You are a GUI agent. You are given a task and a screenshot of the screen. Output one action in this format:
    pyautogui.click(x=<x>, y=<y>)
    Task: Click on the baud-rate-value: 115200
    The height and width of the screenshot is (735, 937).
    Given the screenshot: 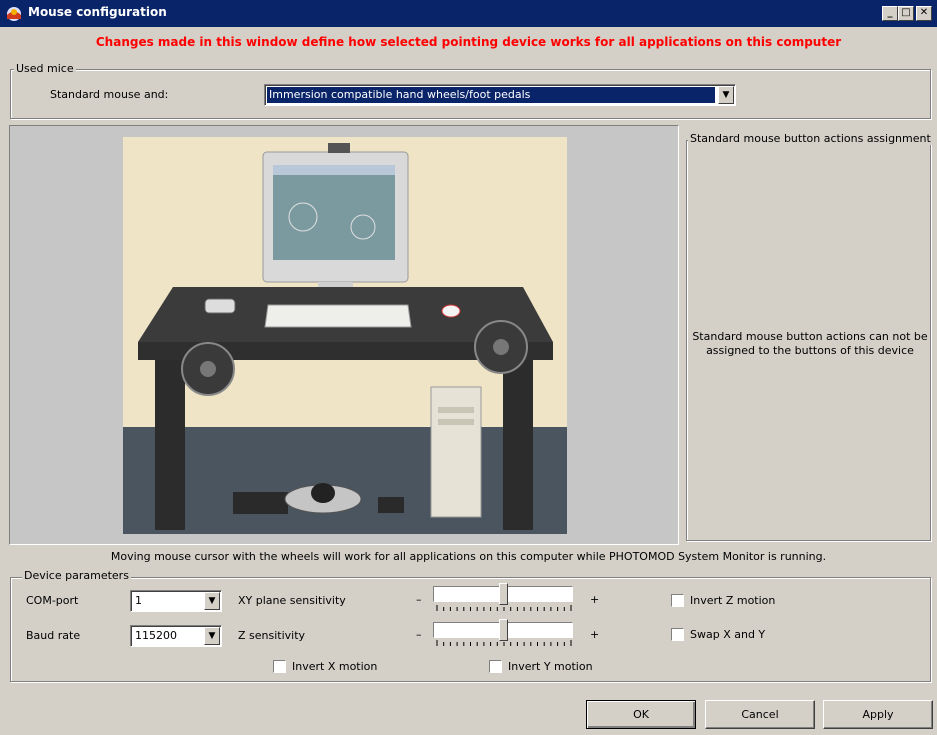 What is the action you would take?
    pyautogui.click(x=156, y=635)
    